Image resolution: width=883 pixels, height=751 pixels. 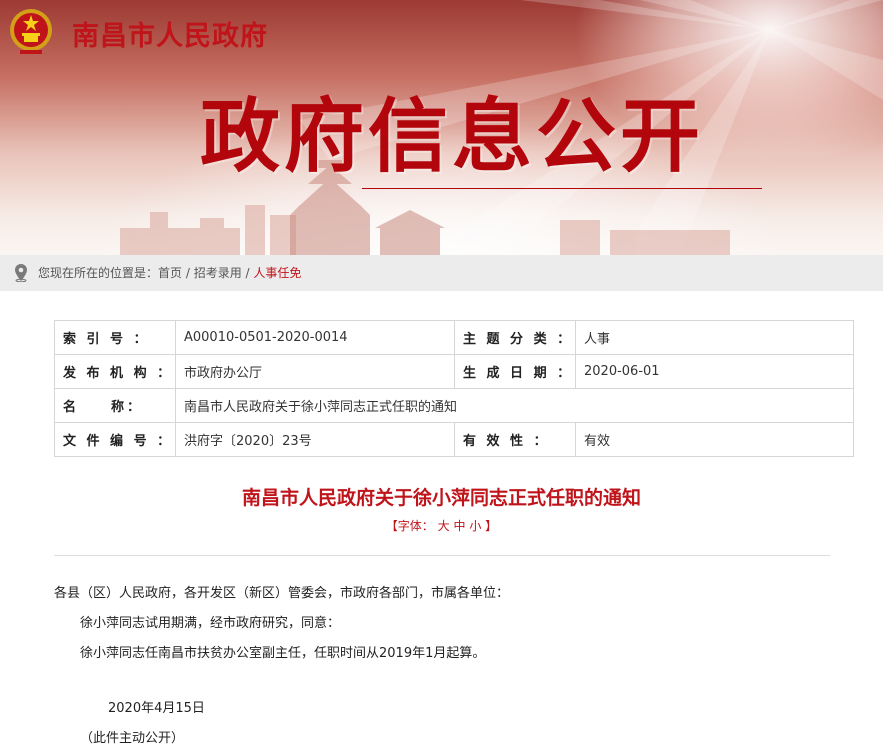 What do you see at coordinates (31, 31) in the screenshot?
I see `national-emblem-icon` at bounding box center [31, 31].